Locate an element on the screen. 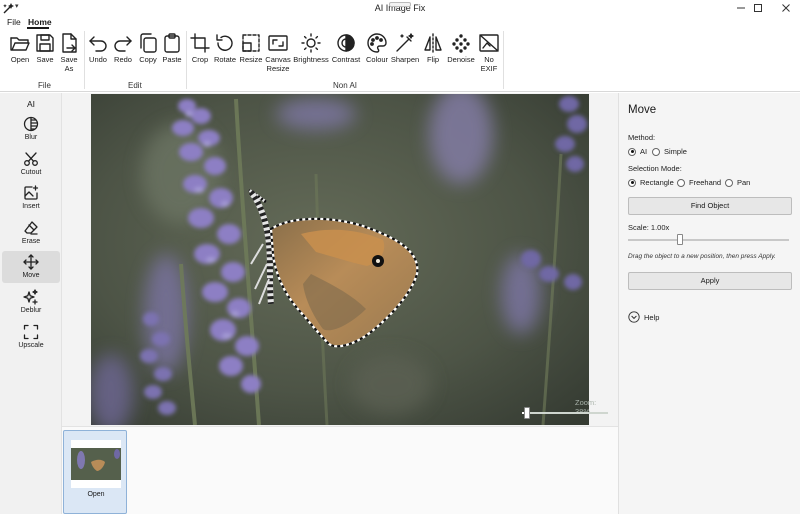 The image size is (800, 514). filmstrip-item: Open is located at coordinates (95, 472).